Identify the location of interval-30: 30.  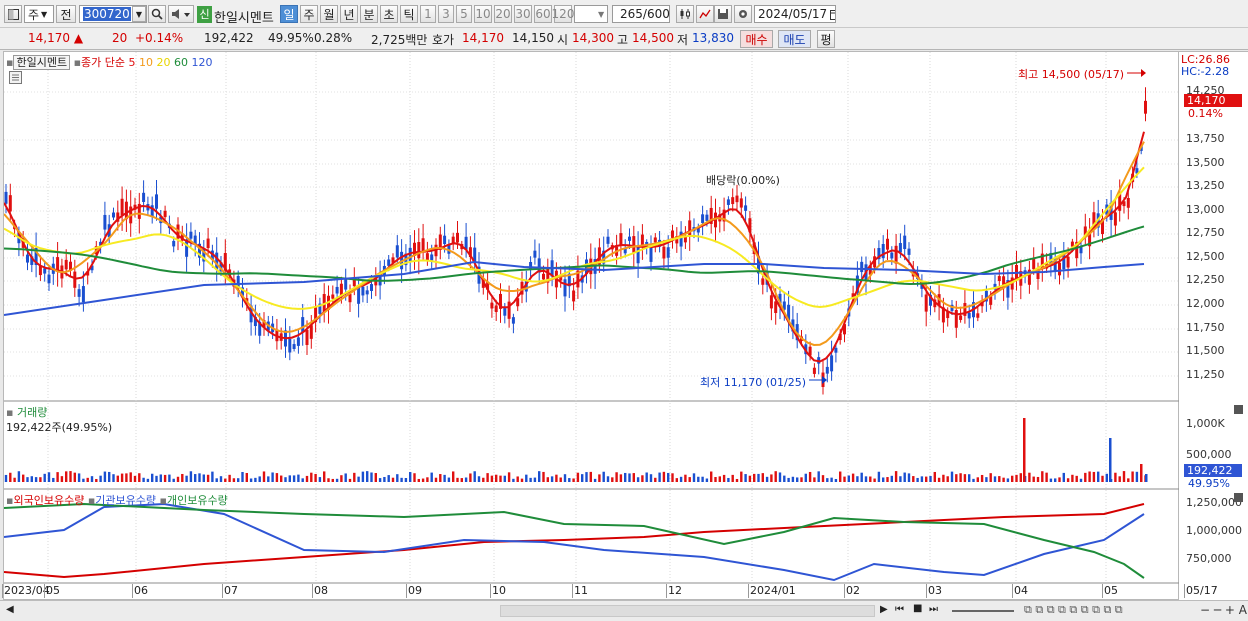
(523, 14).